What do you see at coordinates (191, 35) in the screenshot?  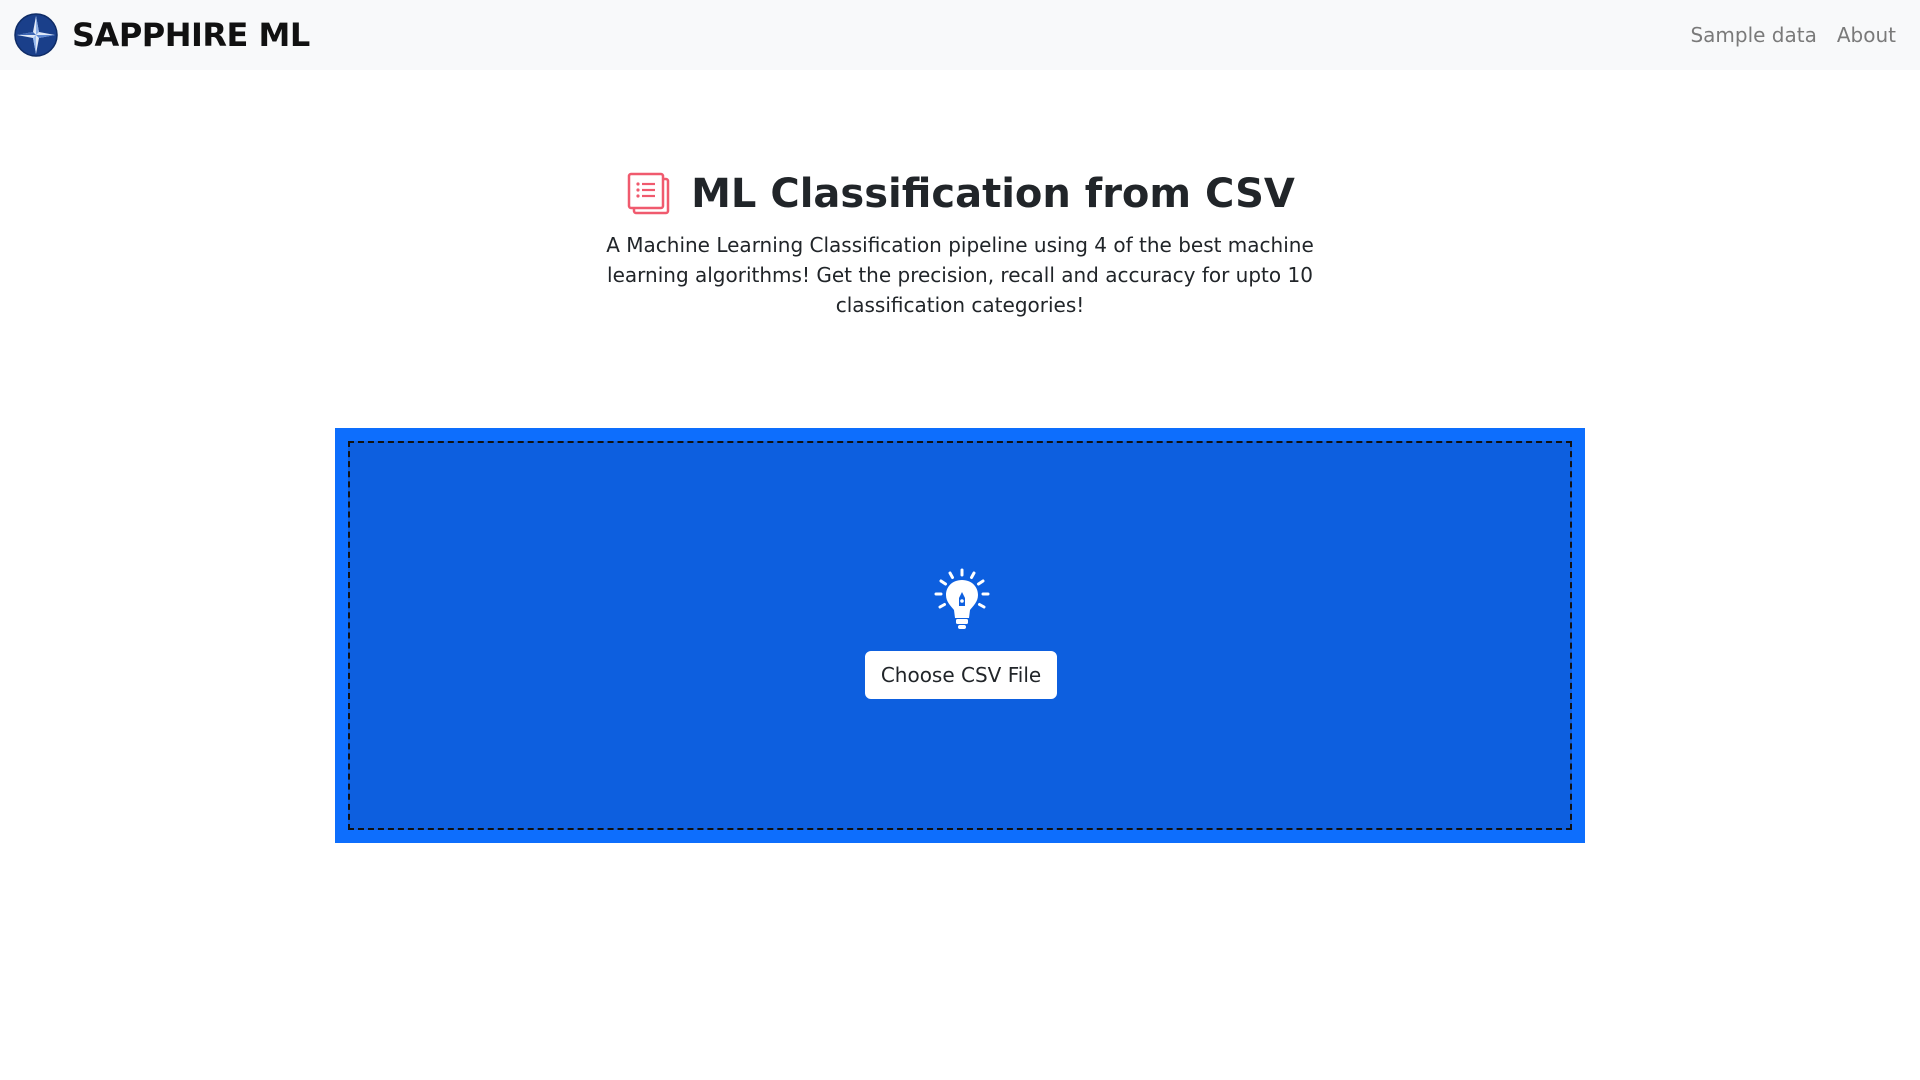 I see `brand-text: SAPPHIRE ML` at bounding box center [191, 35].